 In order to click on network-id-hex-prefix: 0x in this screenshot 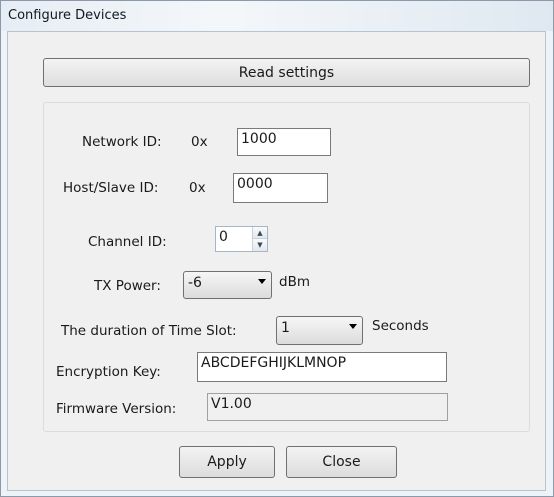, I will do `click(199, 142)`.